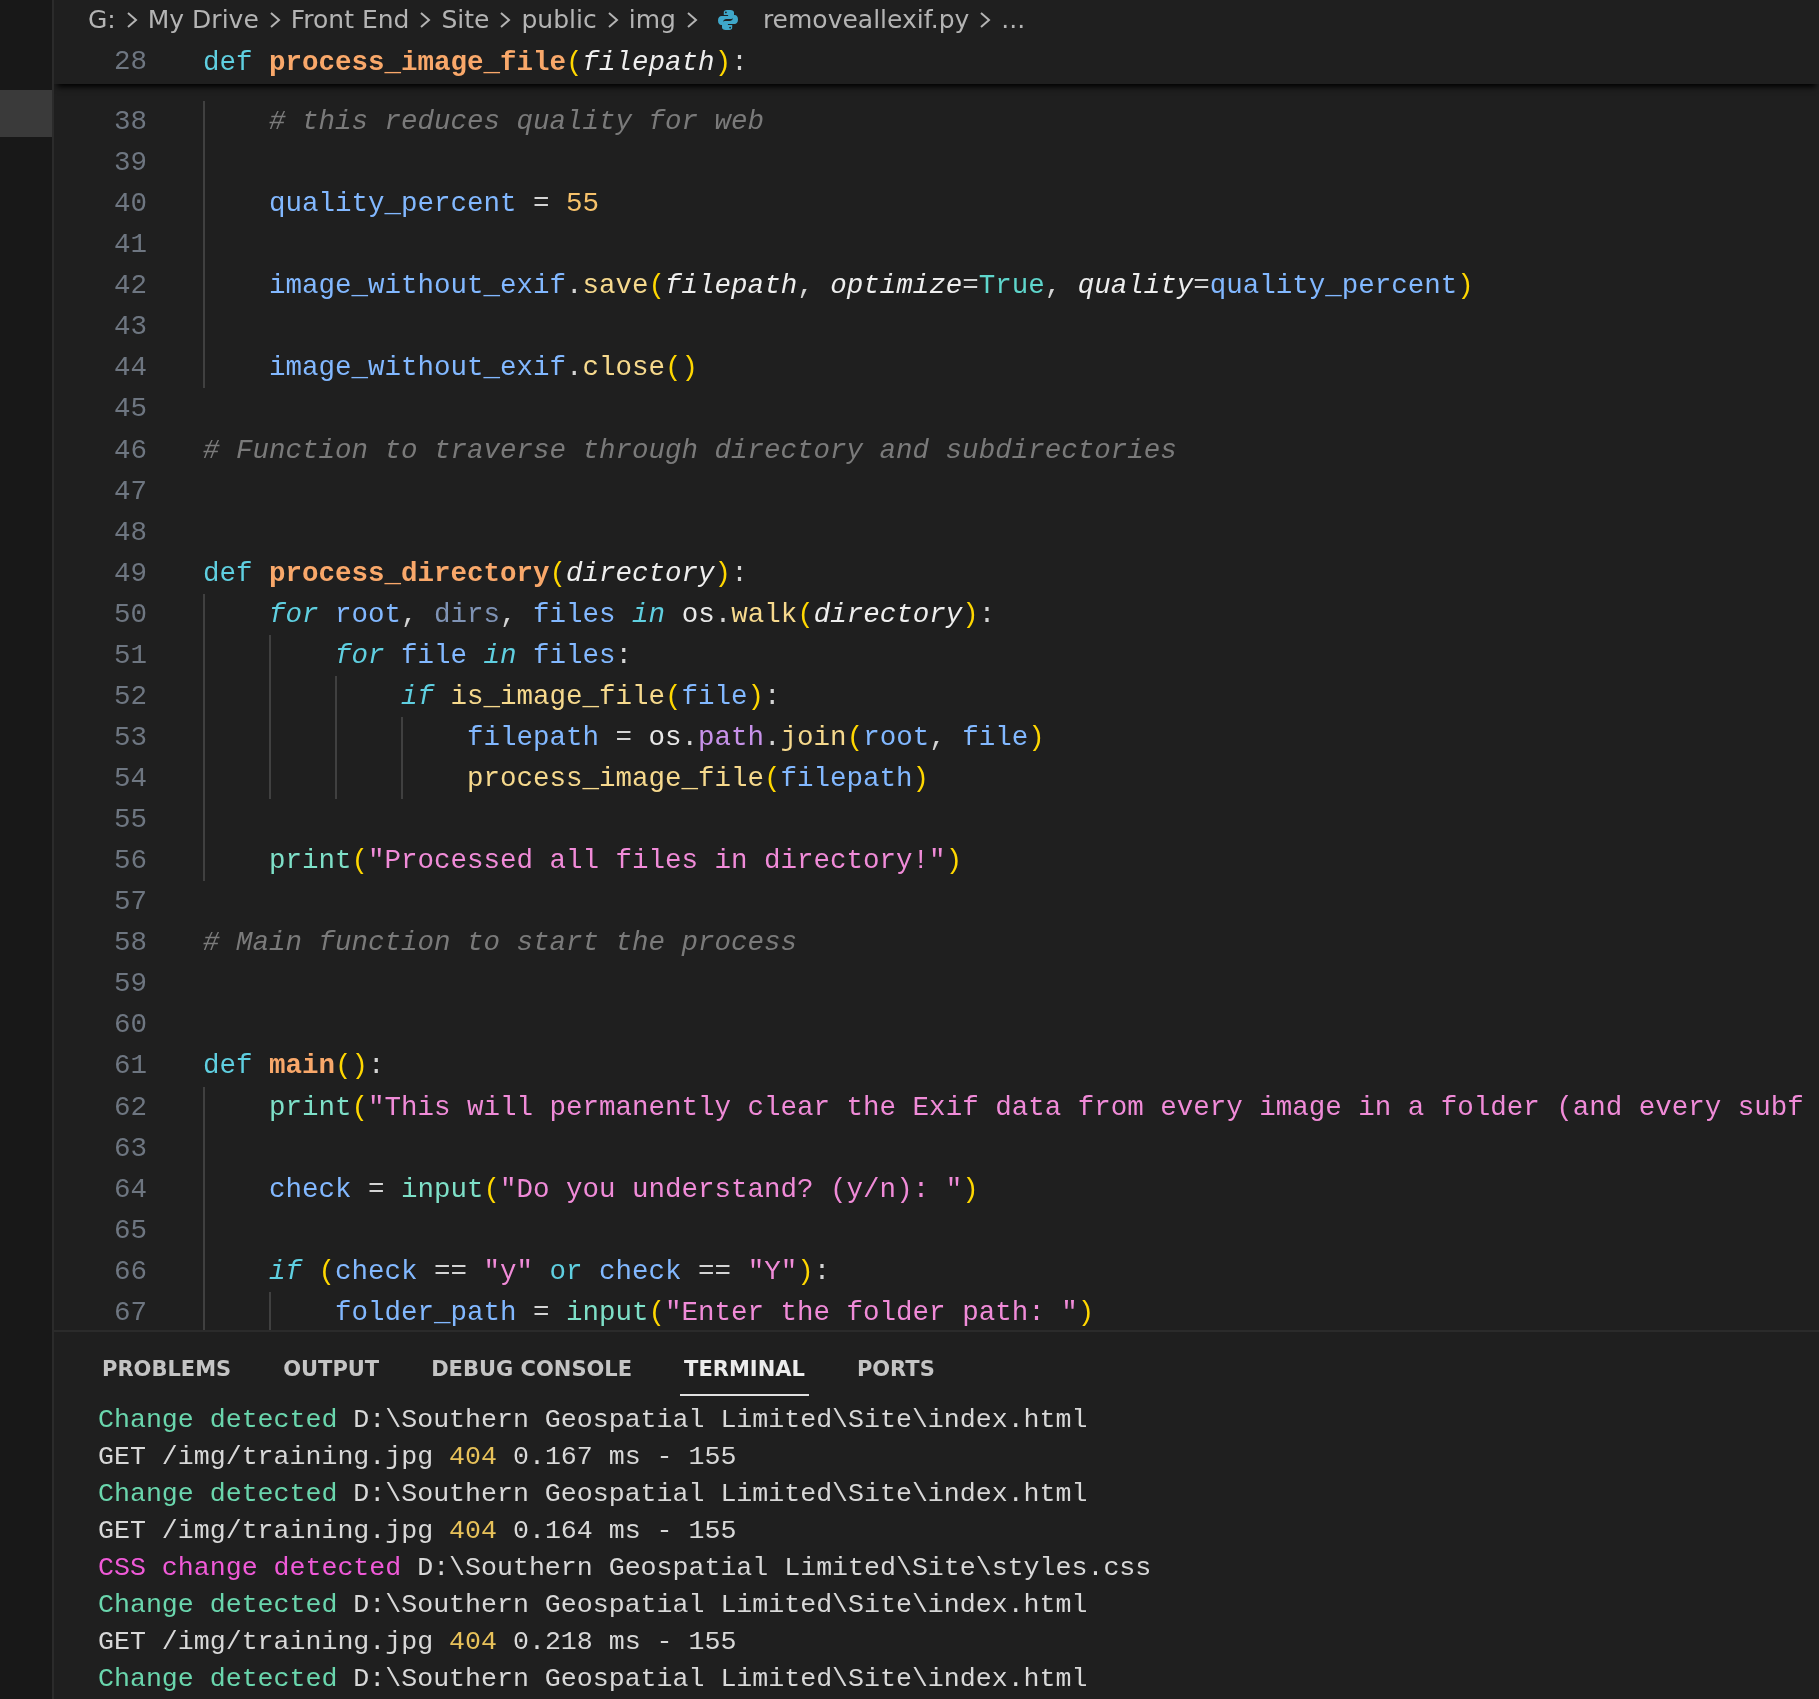 This screenshot has width=1819, height=1699. I want to click on code-line: if is_image_file(file):, so click(591, 696).